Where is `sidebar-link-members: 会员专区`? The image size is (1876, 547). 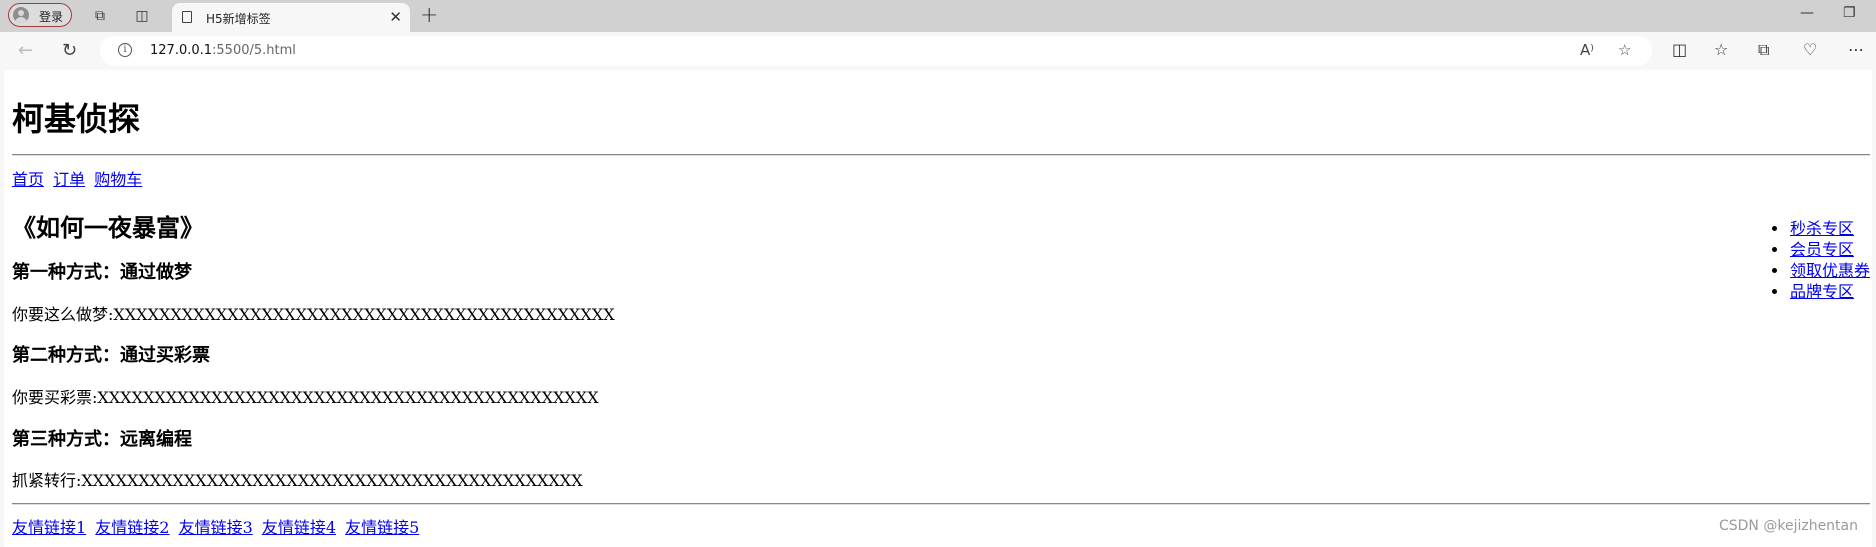
sidebar-link-members: 会员专区 is located at coordinates (1822, 249).